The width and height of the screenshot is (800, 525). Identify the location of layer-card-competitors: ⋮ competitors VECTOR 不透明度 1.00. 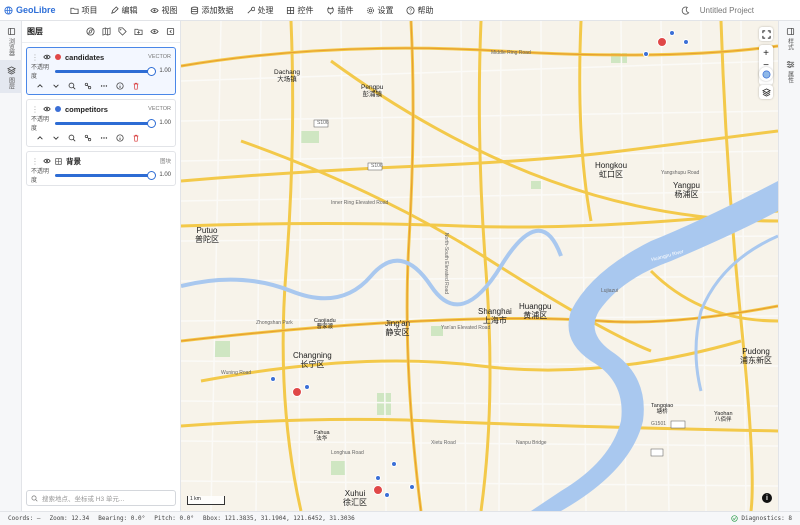
(101, 123).